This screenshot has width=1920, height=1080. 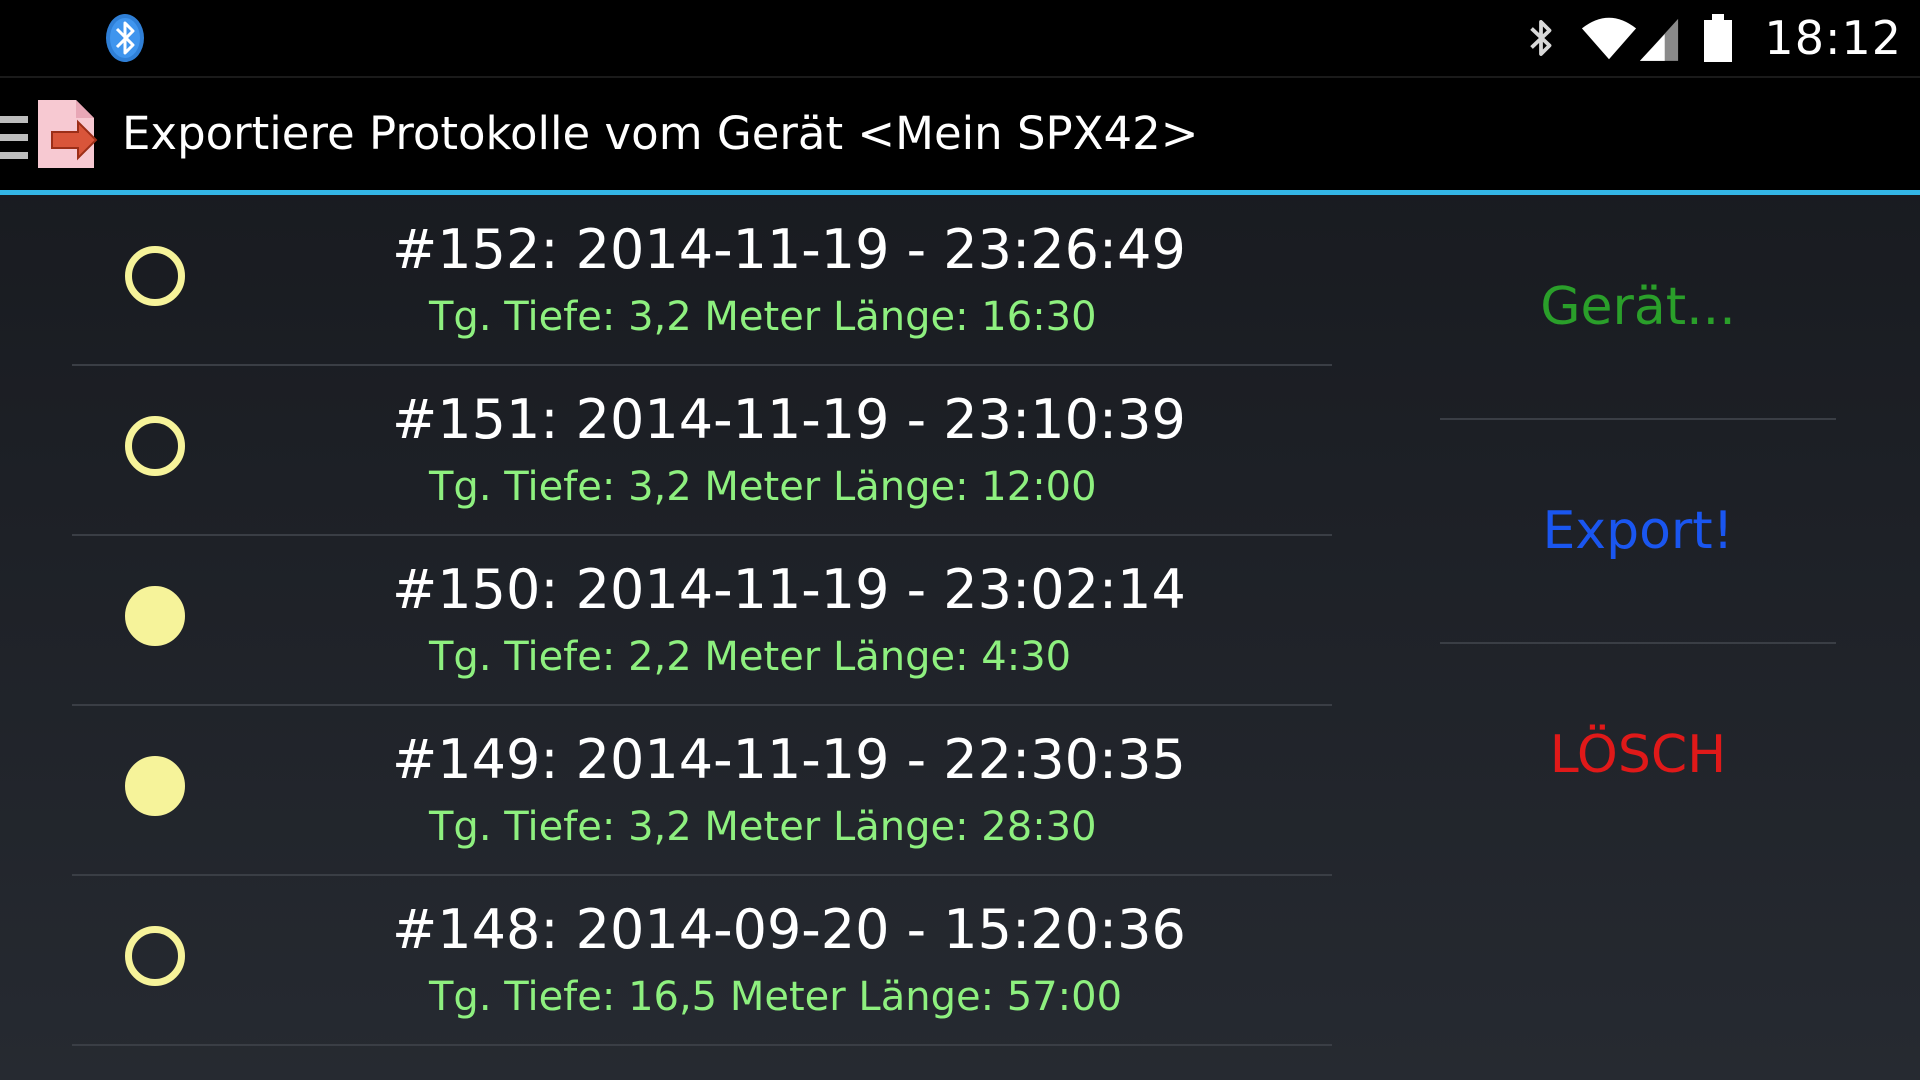 I want to click on clock: 18:12, so click(x=1833, y=38).